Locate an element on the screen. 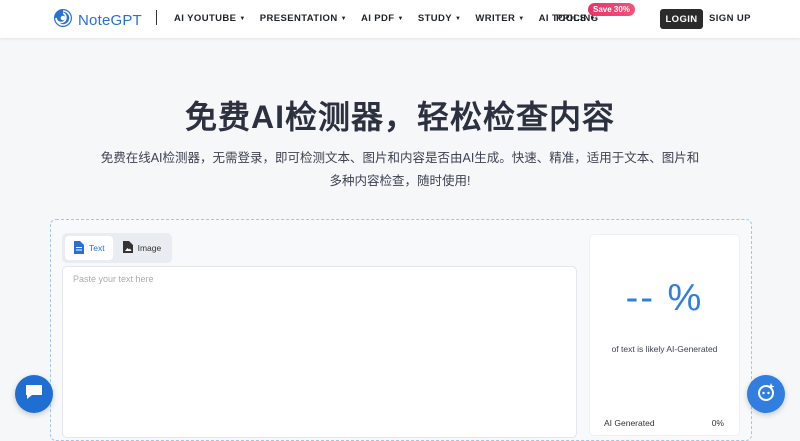 This screenshot has width=800, height=441. document-icon is located at coordinates (78, 248).